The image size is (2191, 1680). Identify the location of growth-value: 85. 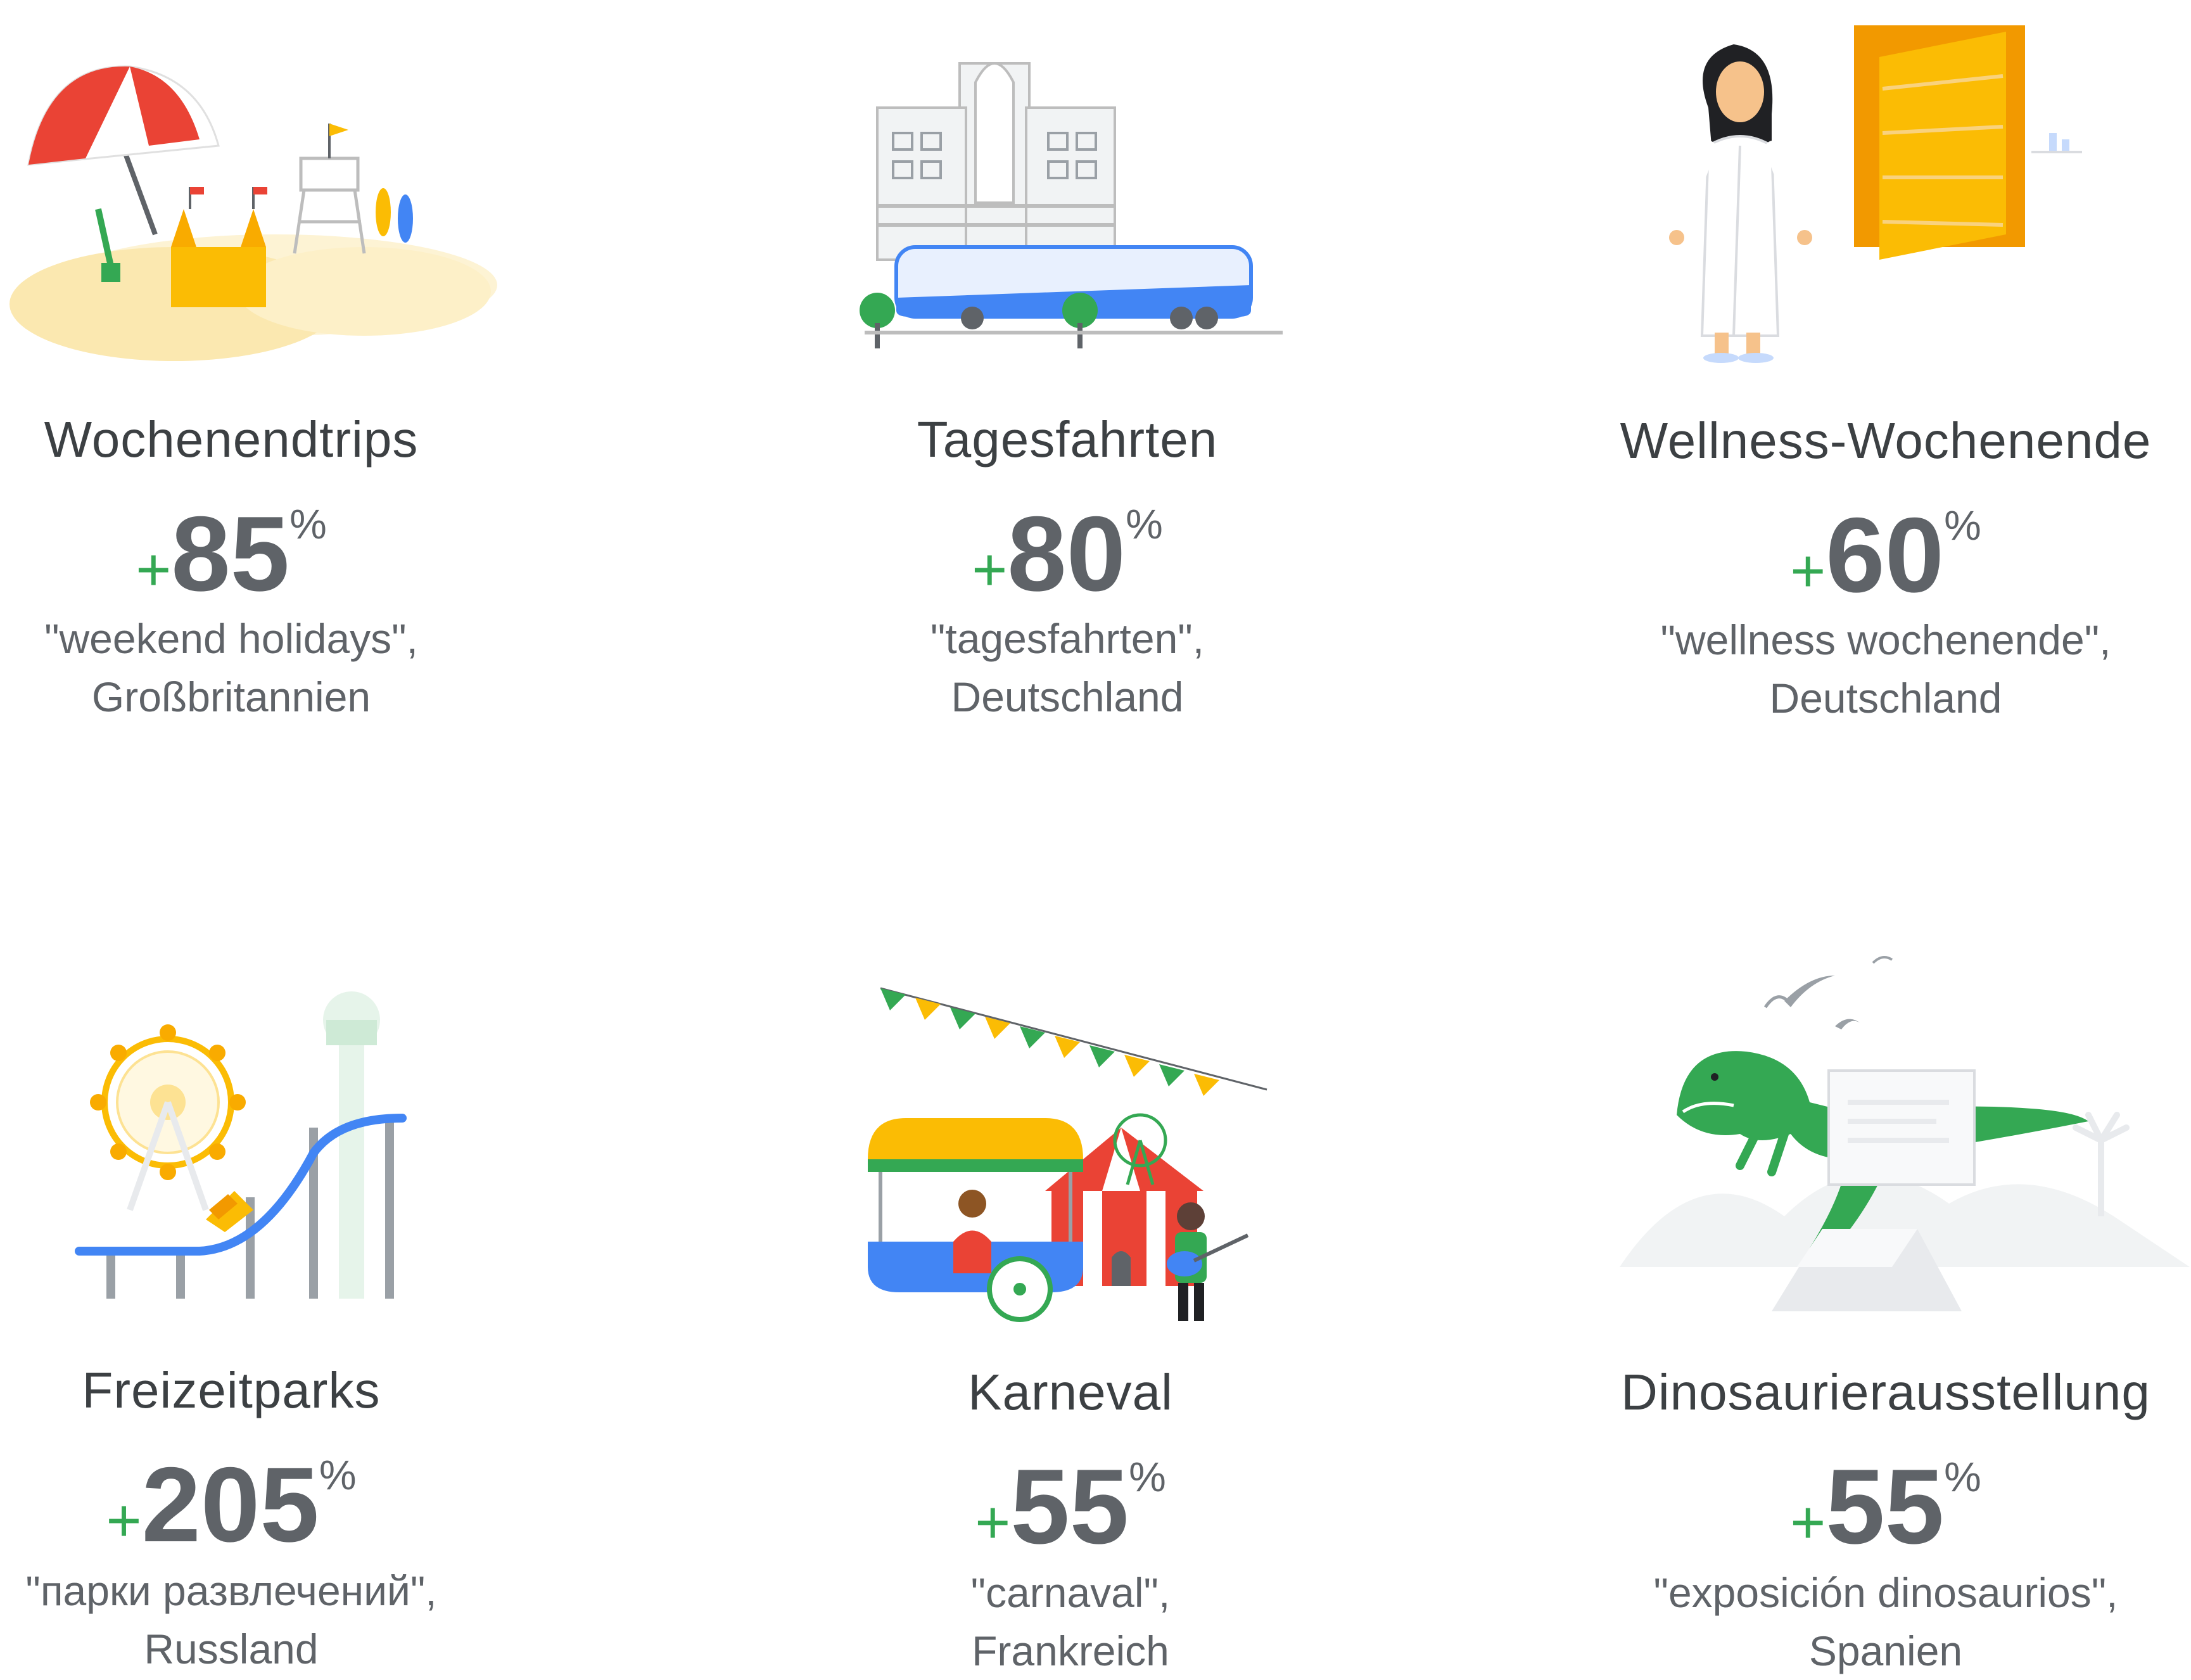
(230, 553).